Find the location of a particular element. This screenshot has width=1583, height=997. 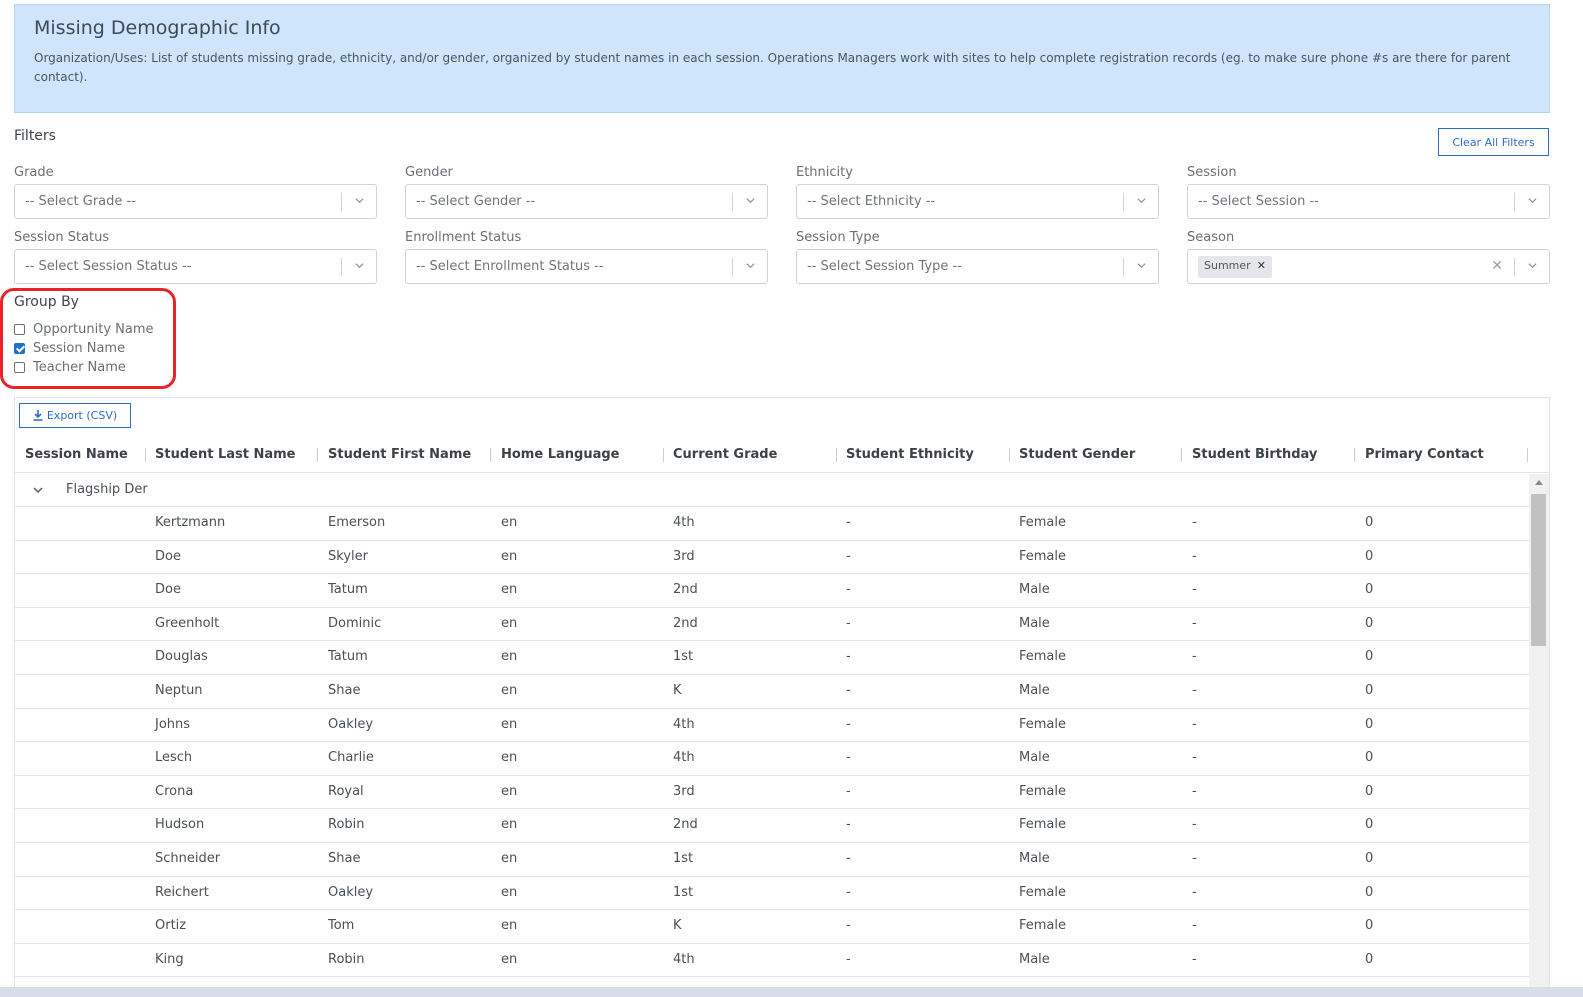

cell-last-name: Ortiz is located at coordinates (171, 926).